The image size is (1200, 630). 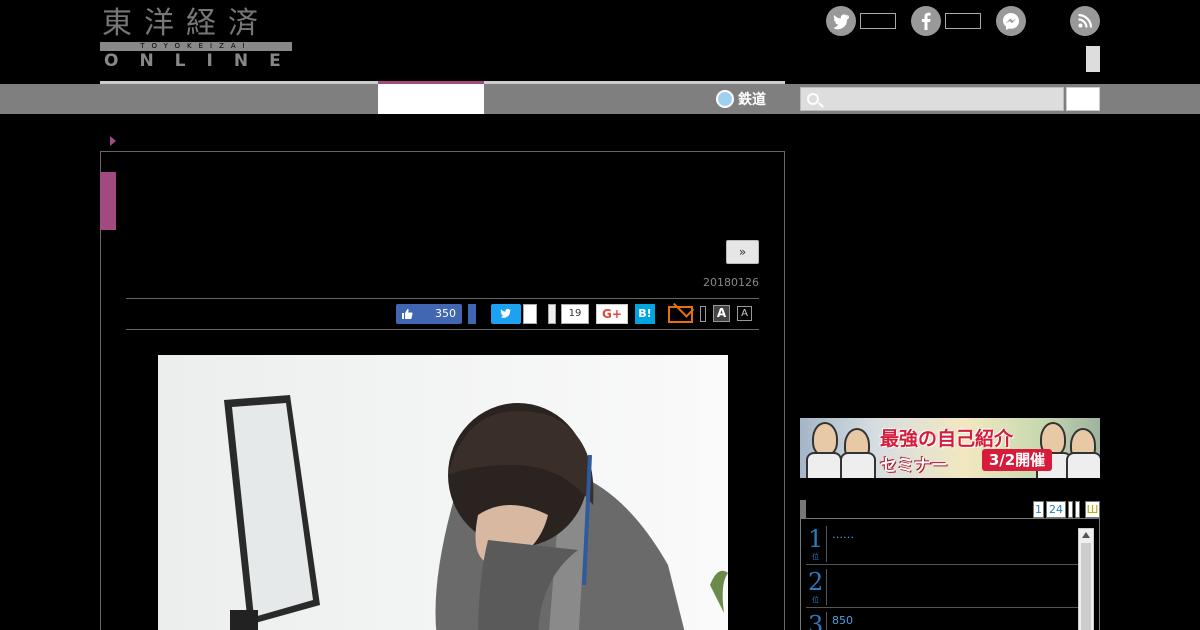 What do you see at coordinates (816, 582) in the screenshot?
I see `ranking-number: 2` at bounding box center [816, 582].